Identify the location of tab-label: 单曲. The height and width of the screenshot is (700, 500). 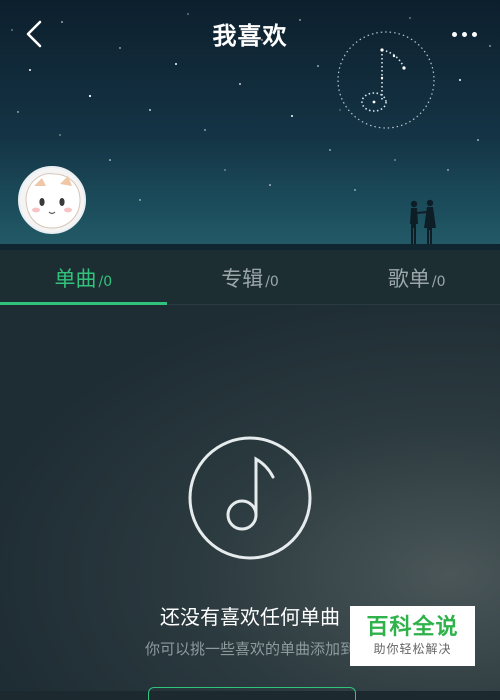
(75, 279).